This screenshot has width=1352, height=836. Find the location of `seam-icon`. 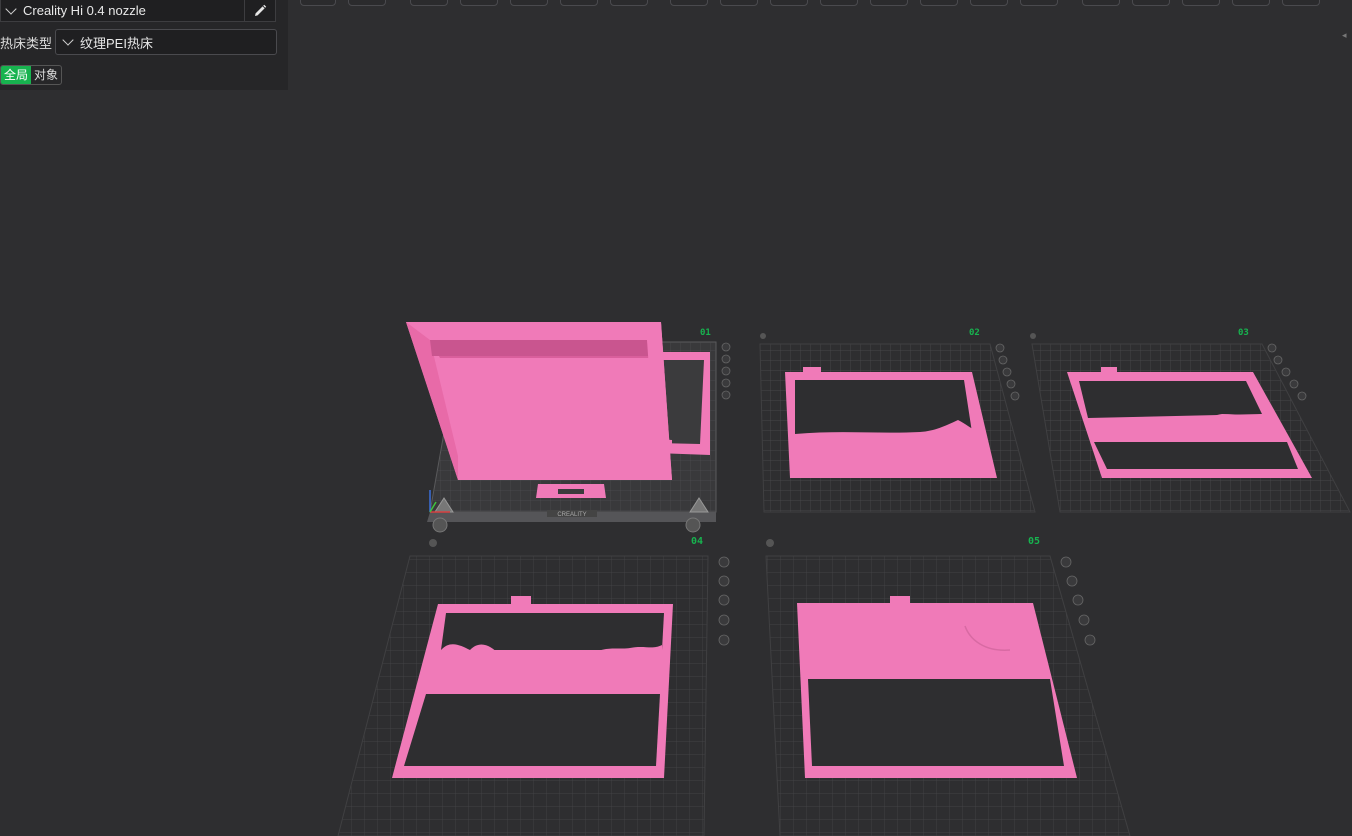

seam-icon is located at coordinates (939, 3).